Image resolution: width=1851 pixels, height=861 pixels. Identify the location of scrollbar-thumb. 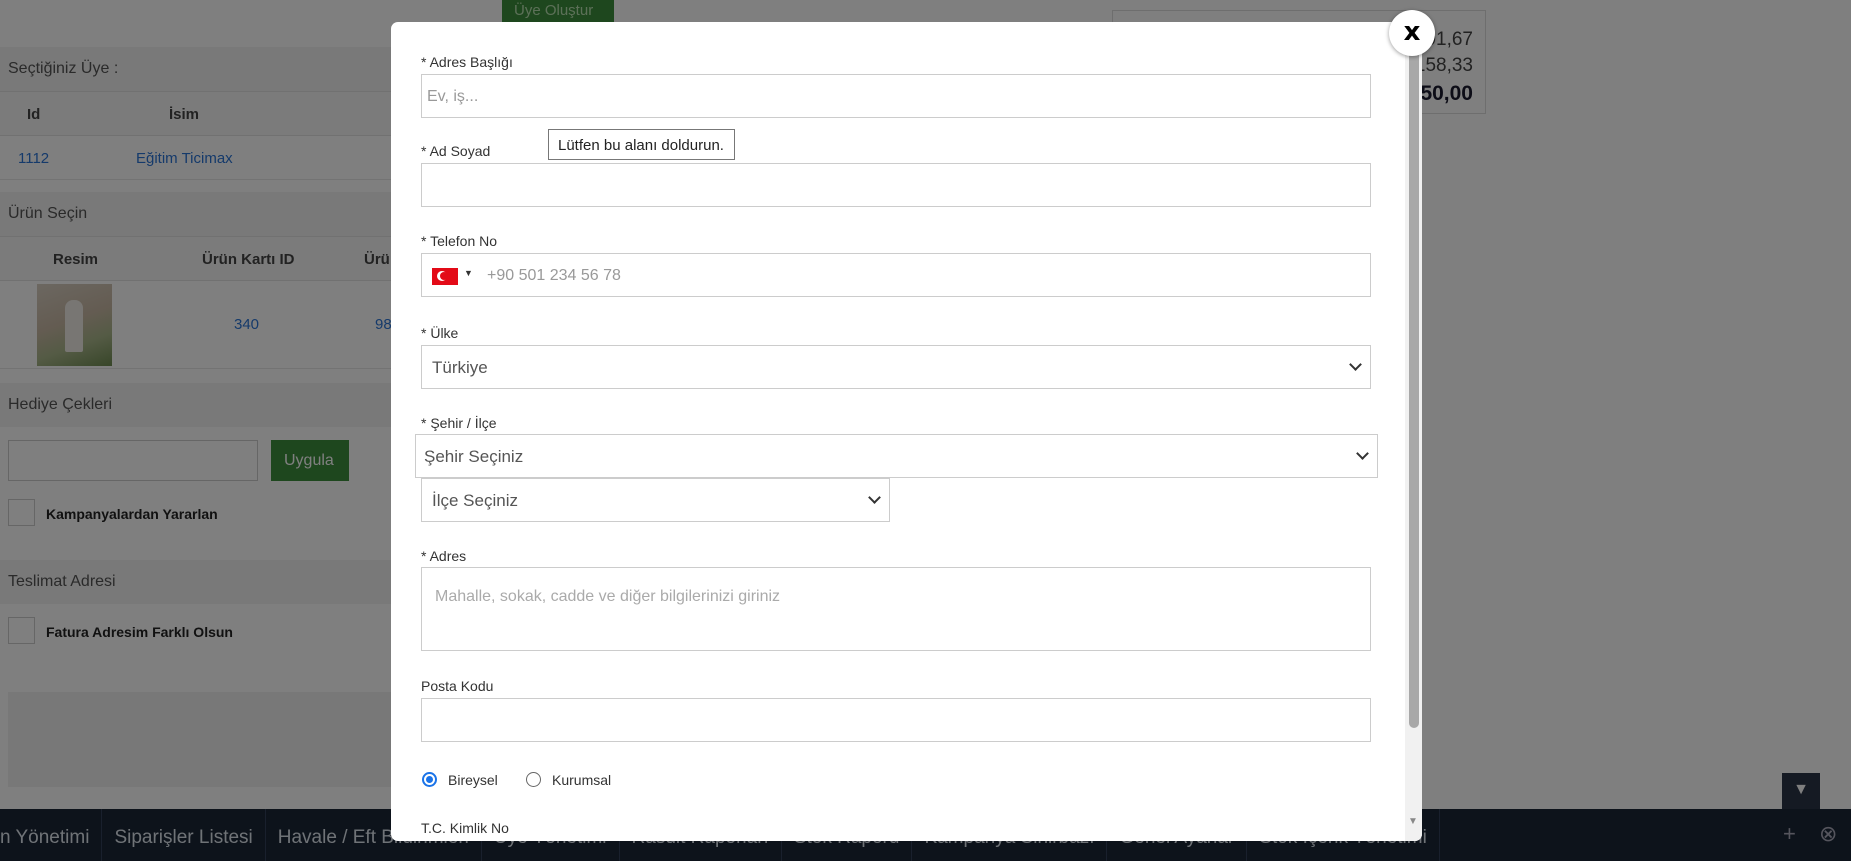
(1414, 388).